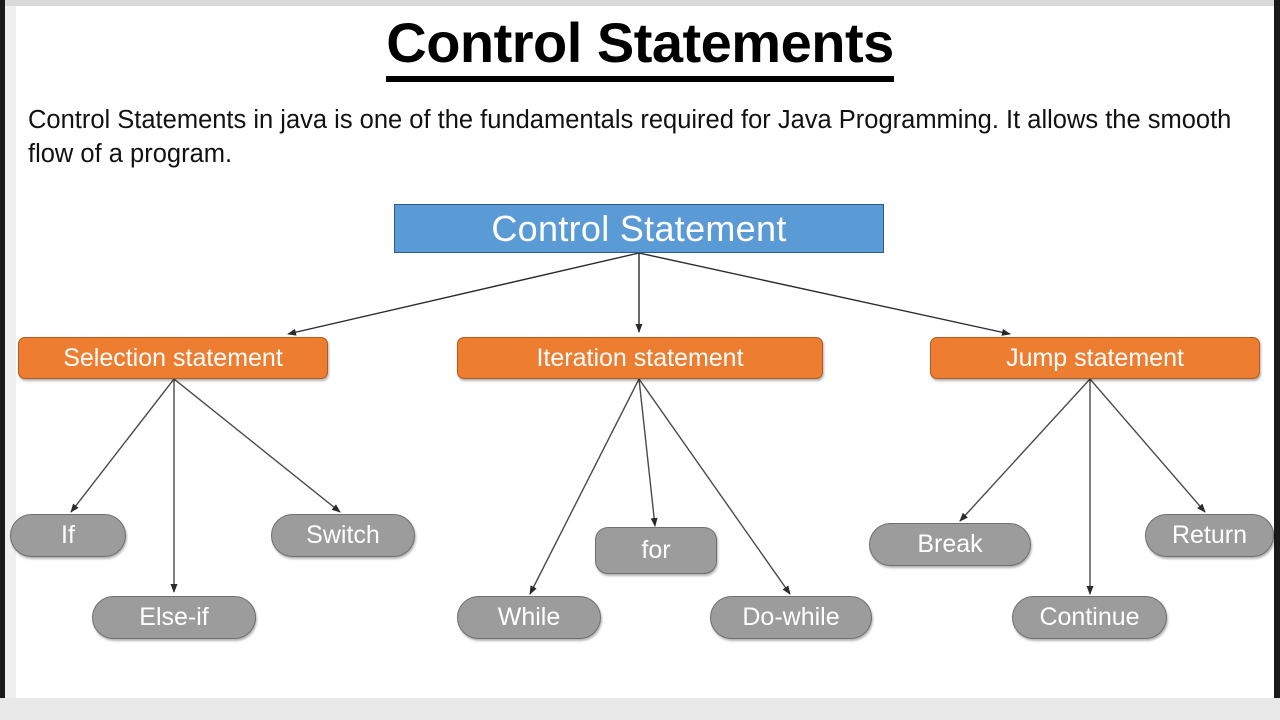 The height and width of the screenshot is (720, 1280). I want to click on node-label: While, so click(529, 617).